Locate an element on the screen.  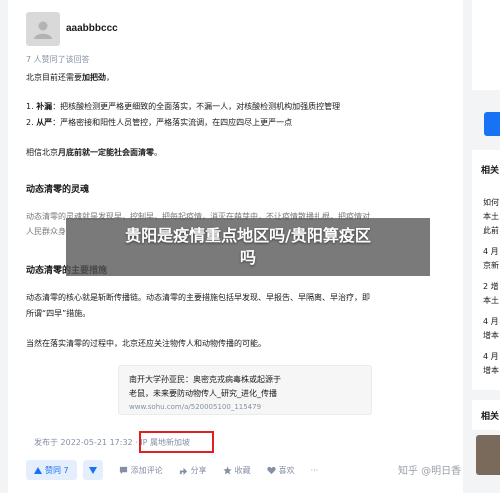
link-card-title-line-1: 南开大学孙亚民：奥密克戎病毒株或起源于 is located at coordinates (205, 379).